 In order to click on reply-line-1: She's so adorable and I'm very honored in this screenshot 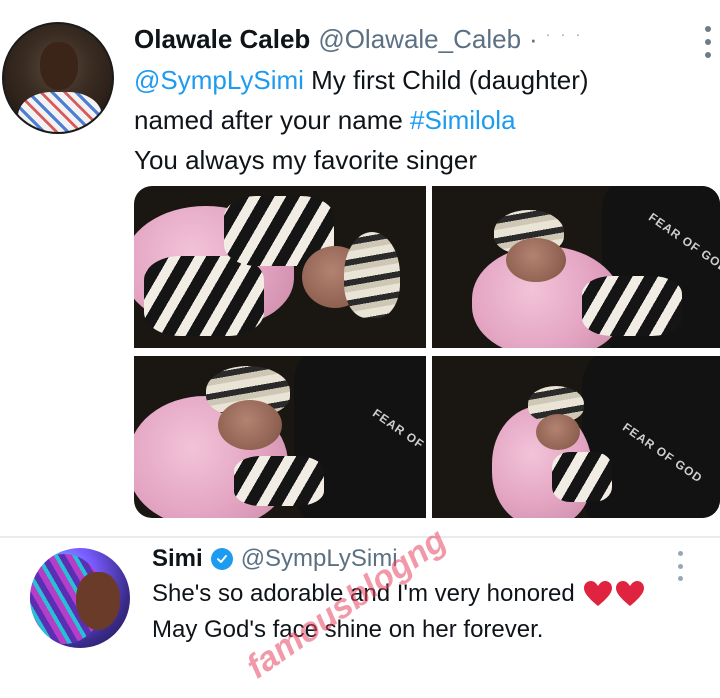, I will do `click(432, 594)`.